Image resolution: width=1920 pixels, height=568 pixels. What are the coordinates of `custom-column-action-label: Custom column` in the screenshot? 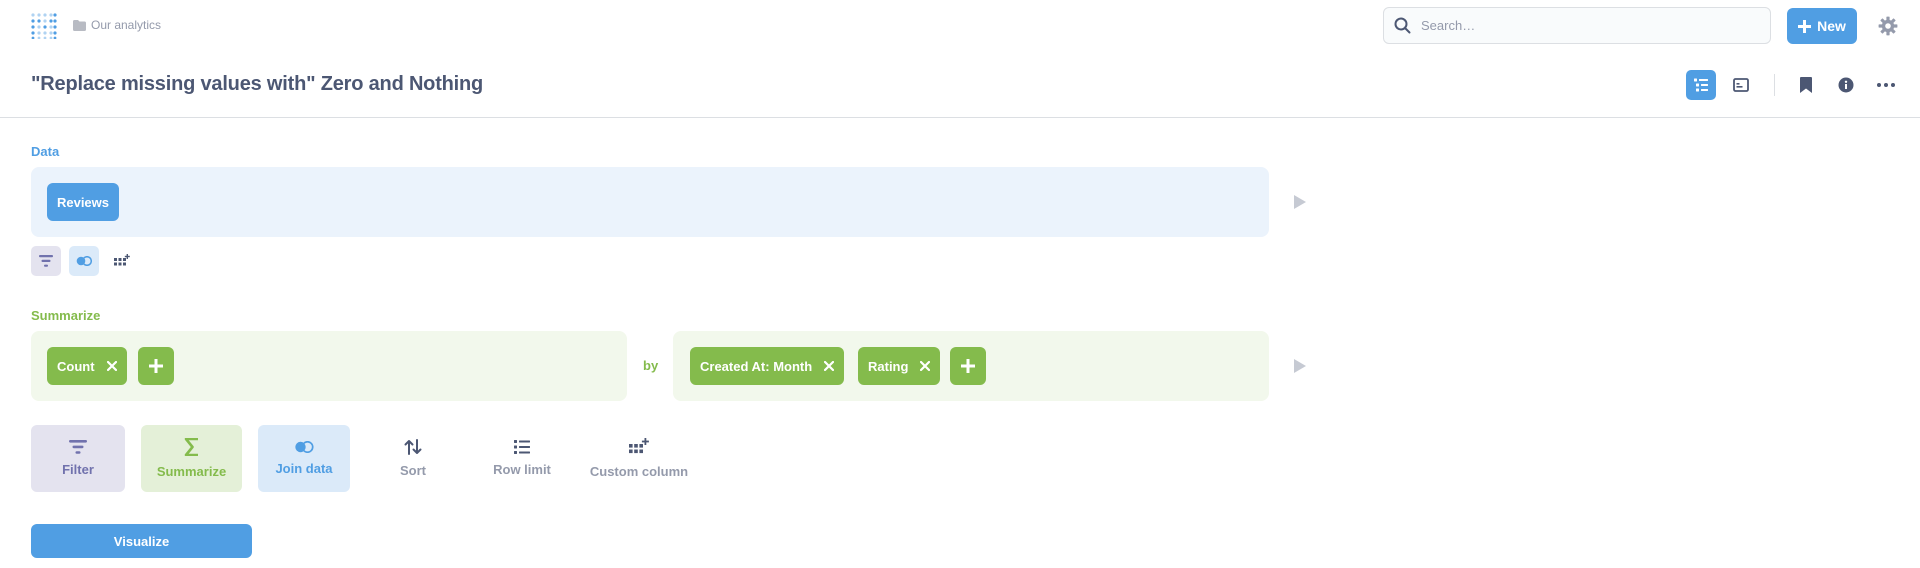 It's located at (639, 471).